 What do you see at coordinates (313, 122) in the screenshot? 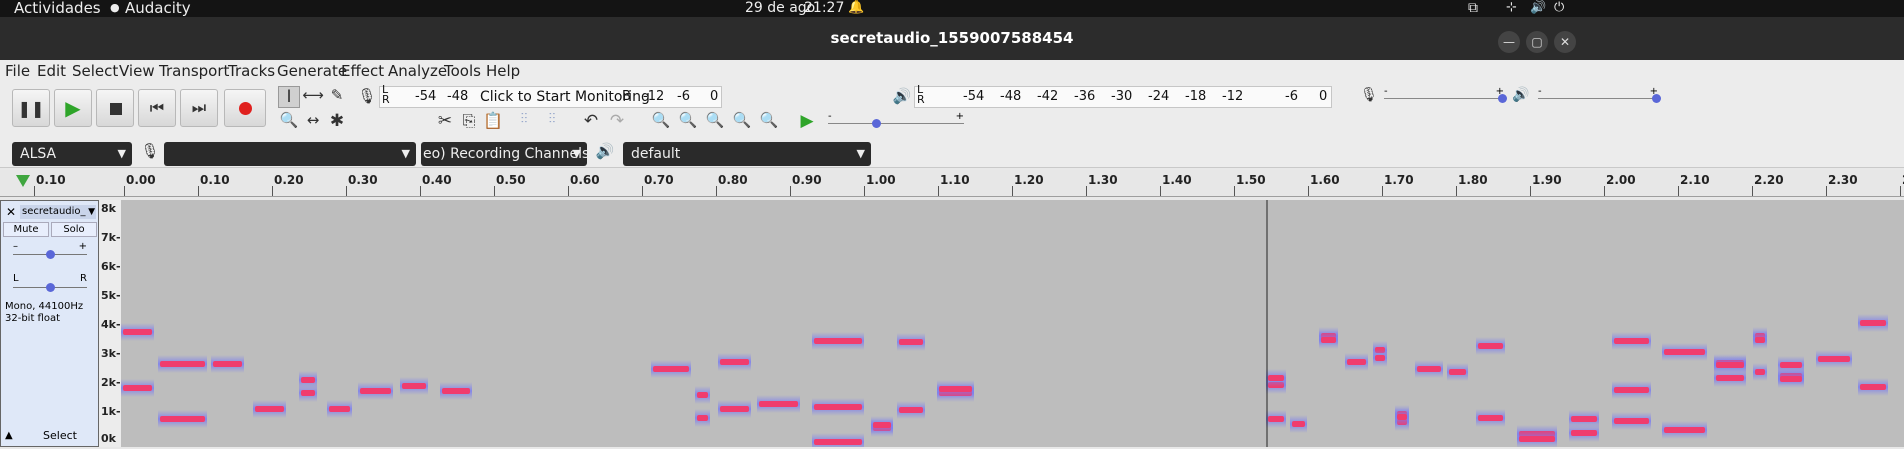
I see `timeshift-tool-icon: ↔` at bounding box center [313, 122].